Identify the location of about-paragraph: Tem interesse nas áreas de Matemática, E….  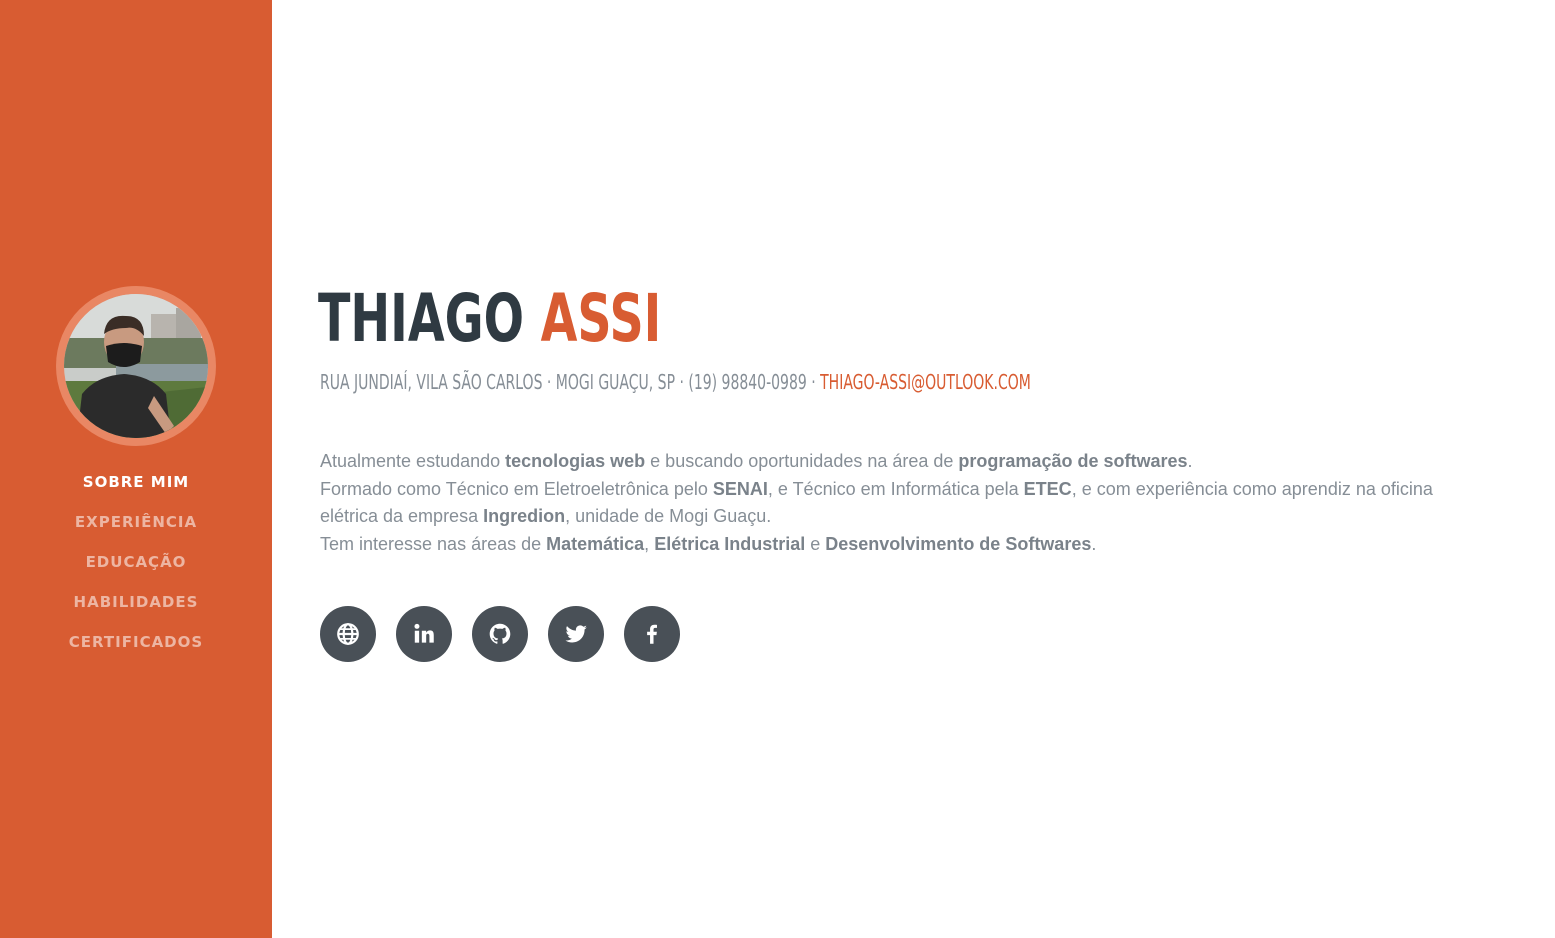
(708, 543).